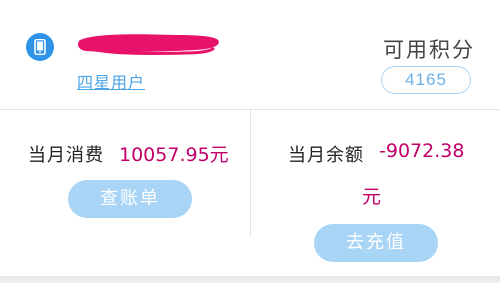  I want to click on points-label: 可用积分, so click(429, 50).